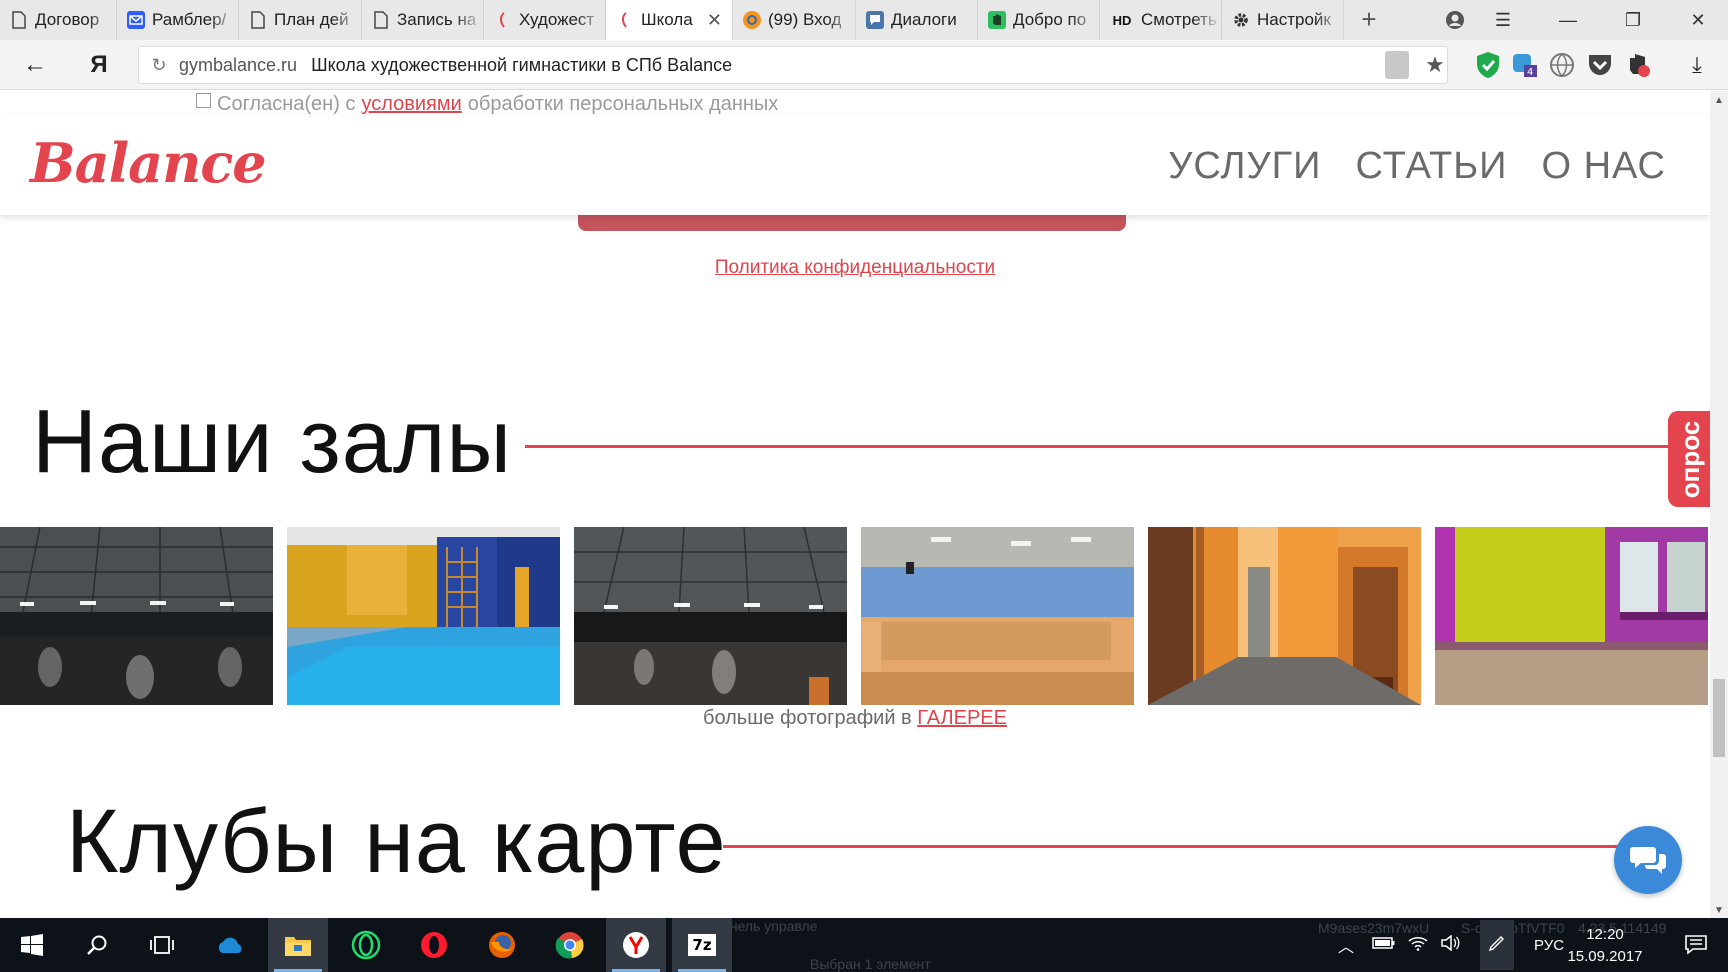  I want to click on close-window-button: ✕, so click(1698, 20).